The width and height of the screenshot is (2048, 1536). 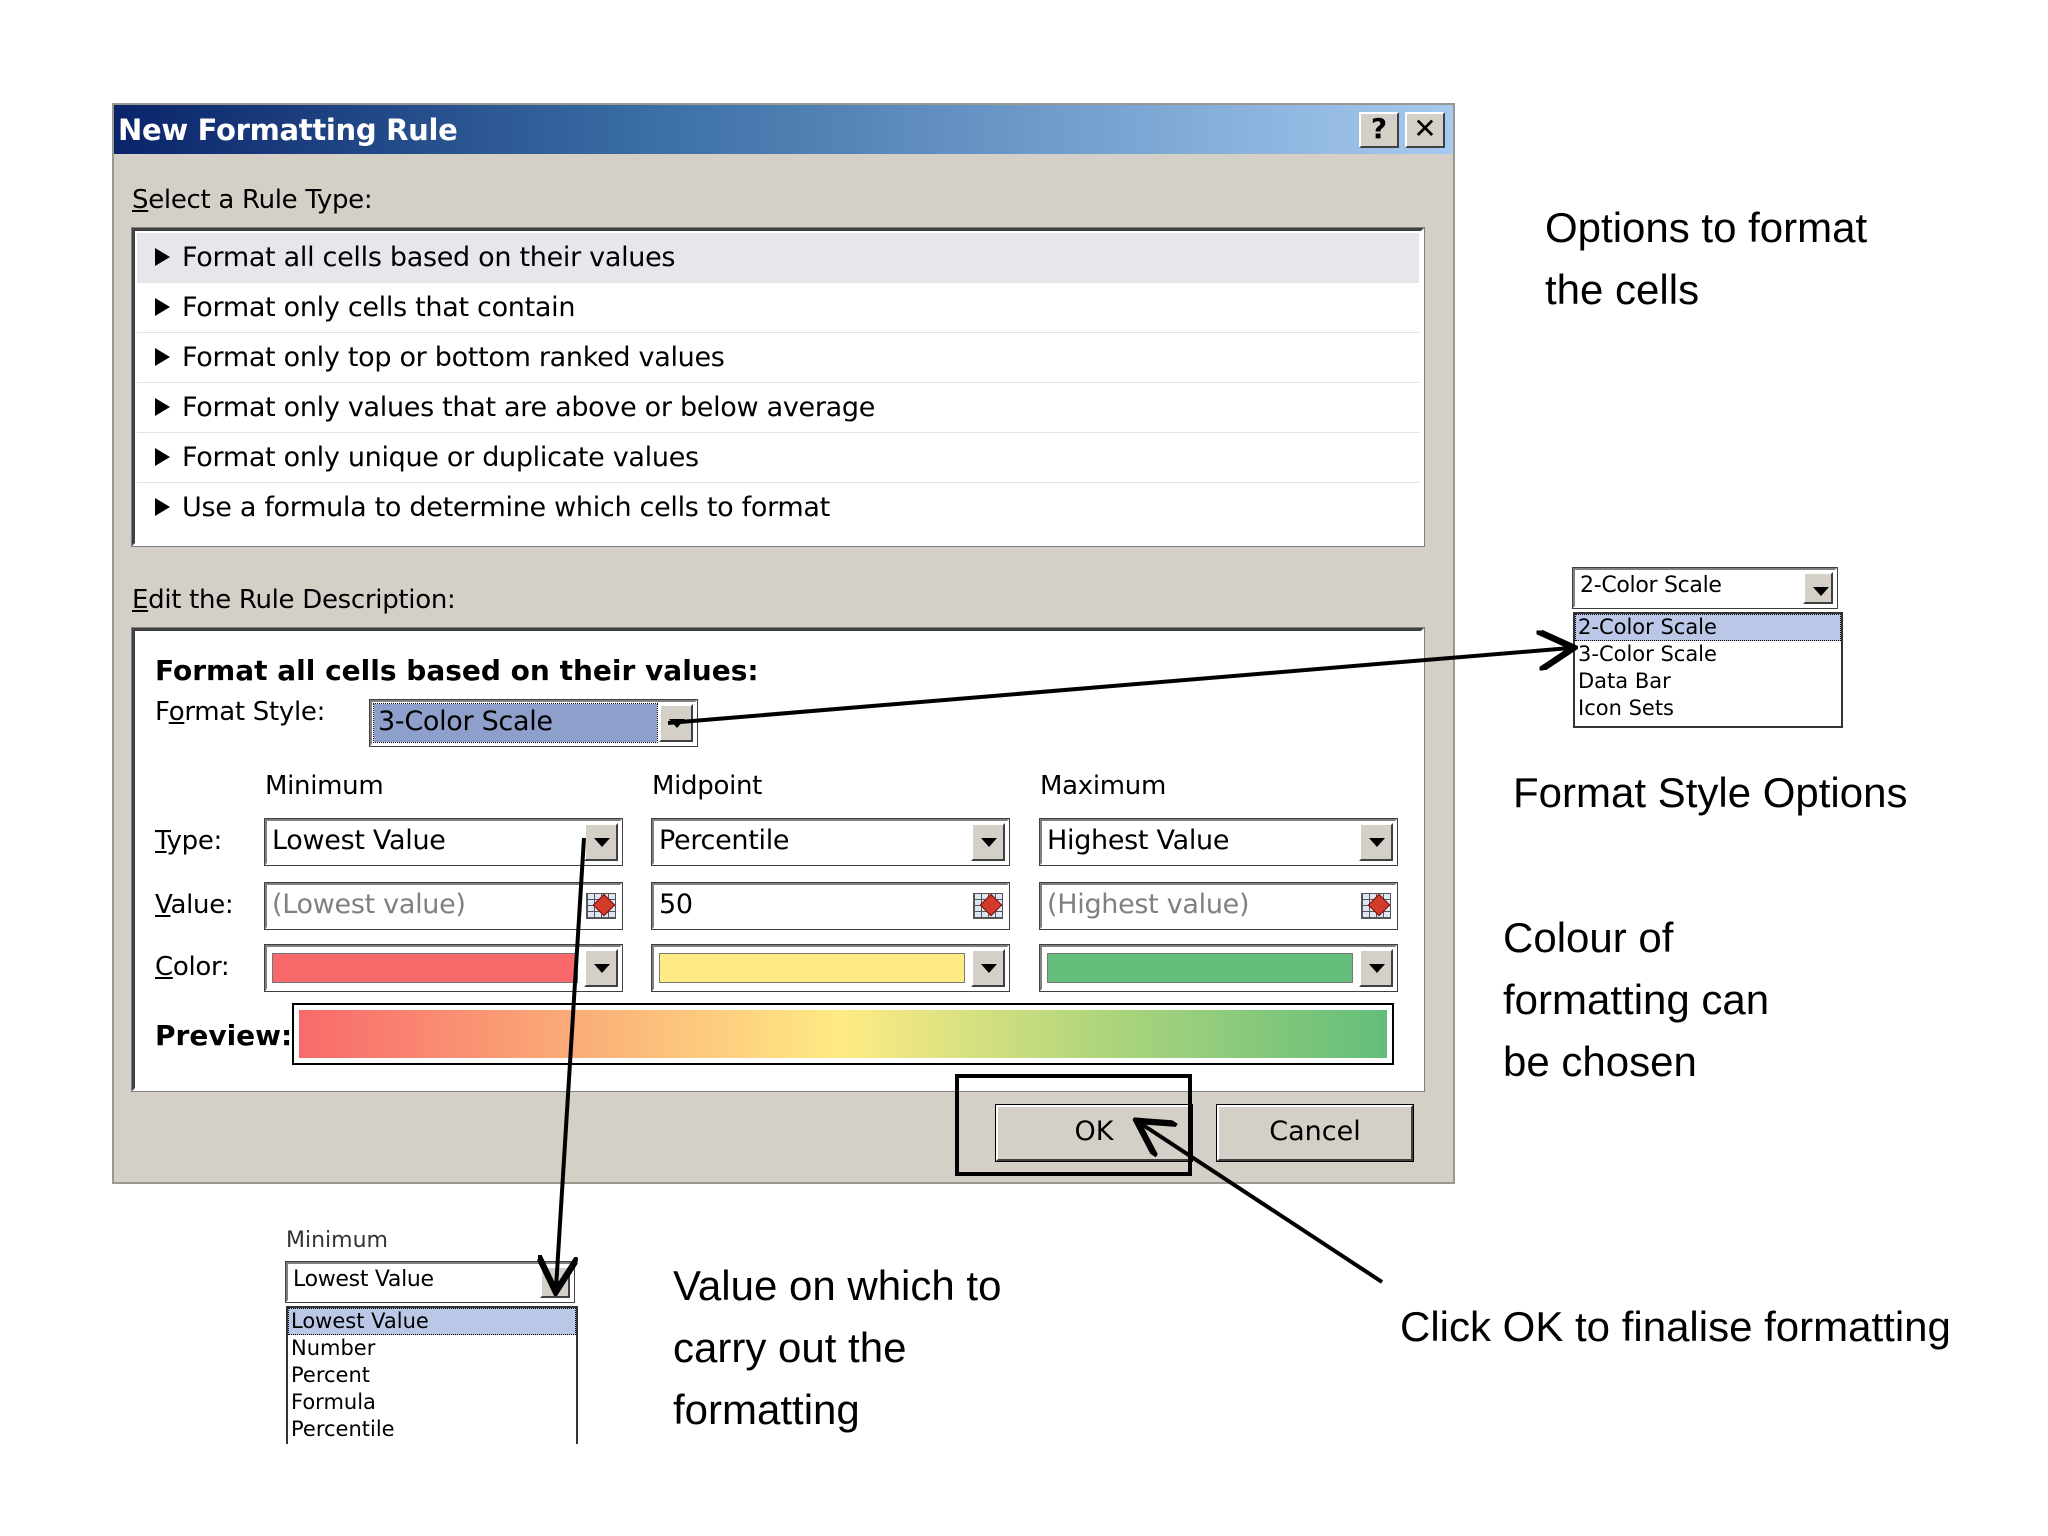 What do you see at coordinates (571, 1062) in the screenshot?
I see `arrow-to-minimum-options` at bounding box center [571, 1062].